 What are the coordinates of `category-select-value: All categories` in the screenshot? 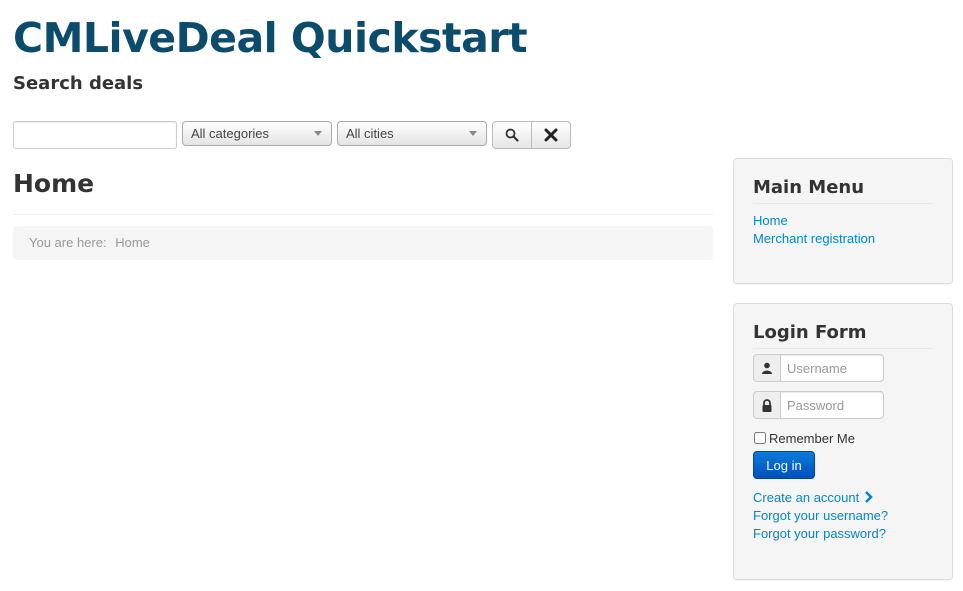 It's located at (230, 133).